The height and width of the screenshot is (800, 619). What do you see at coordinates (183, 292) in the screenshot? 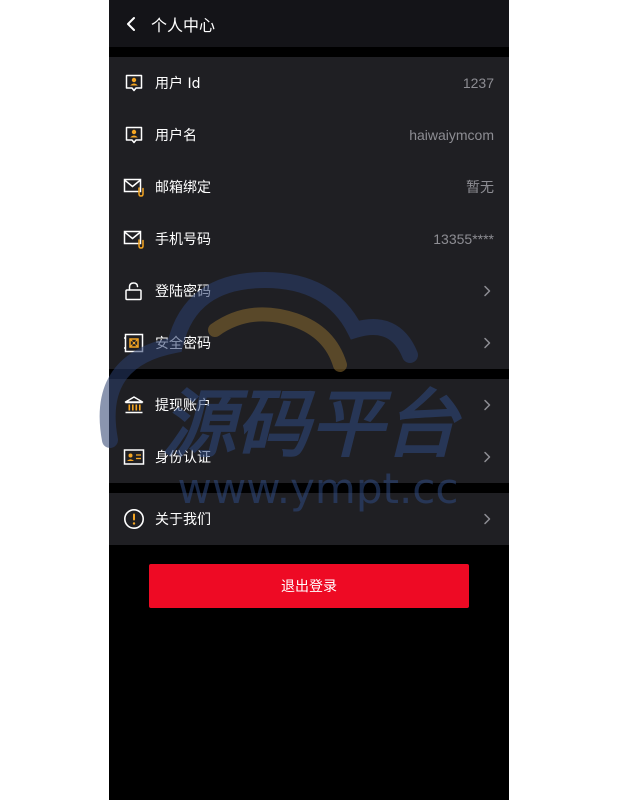
I see `row-label: 登陆密码` at bounding box center [183, 292].